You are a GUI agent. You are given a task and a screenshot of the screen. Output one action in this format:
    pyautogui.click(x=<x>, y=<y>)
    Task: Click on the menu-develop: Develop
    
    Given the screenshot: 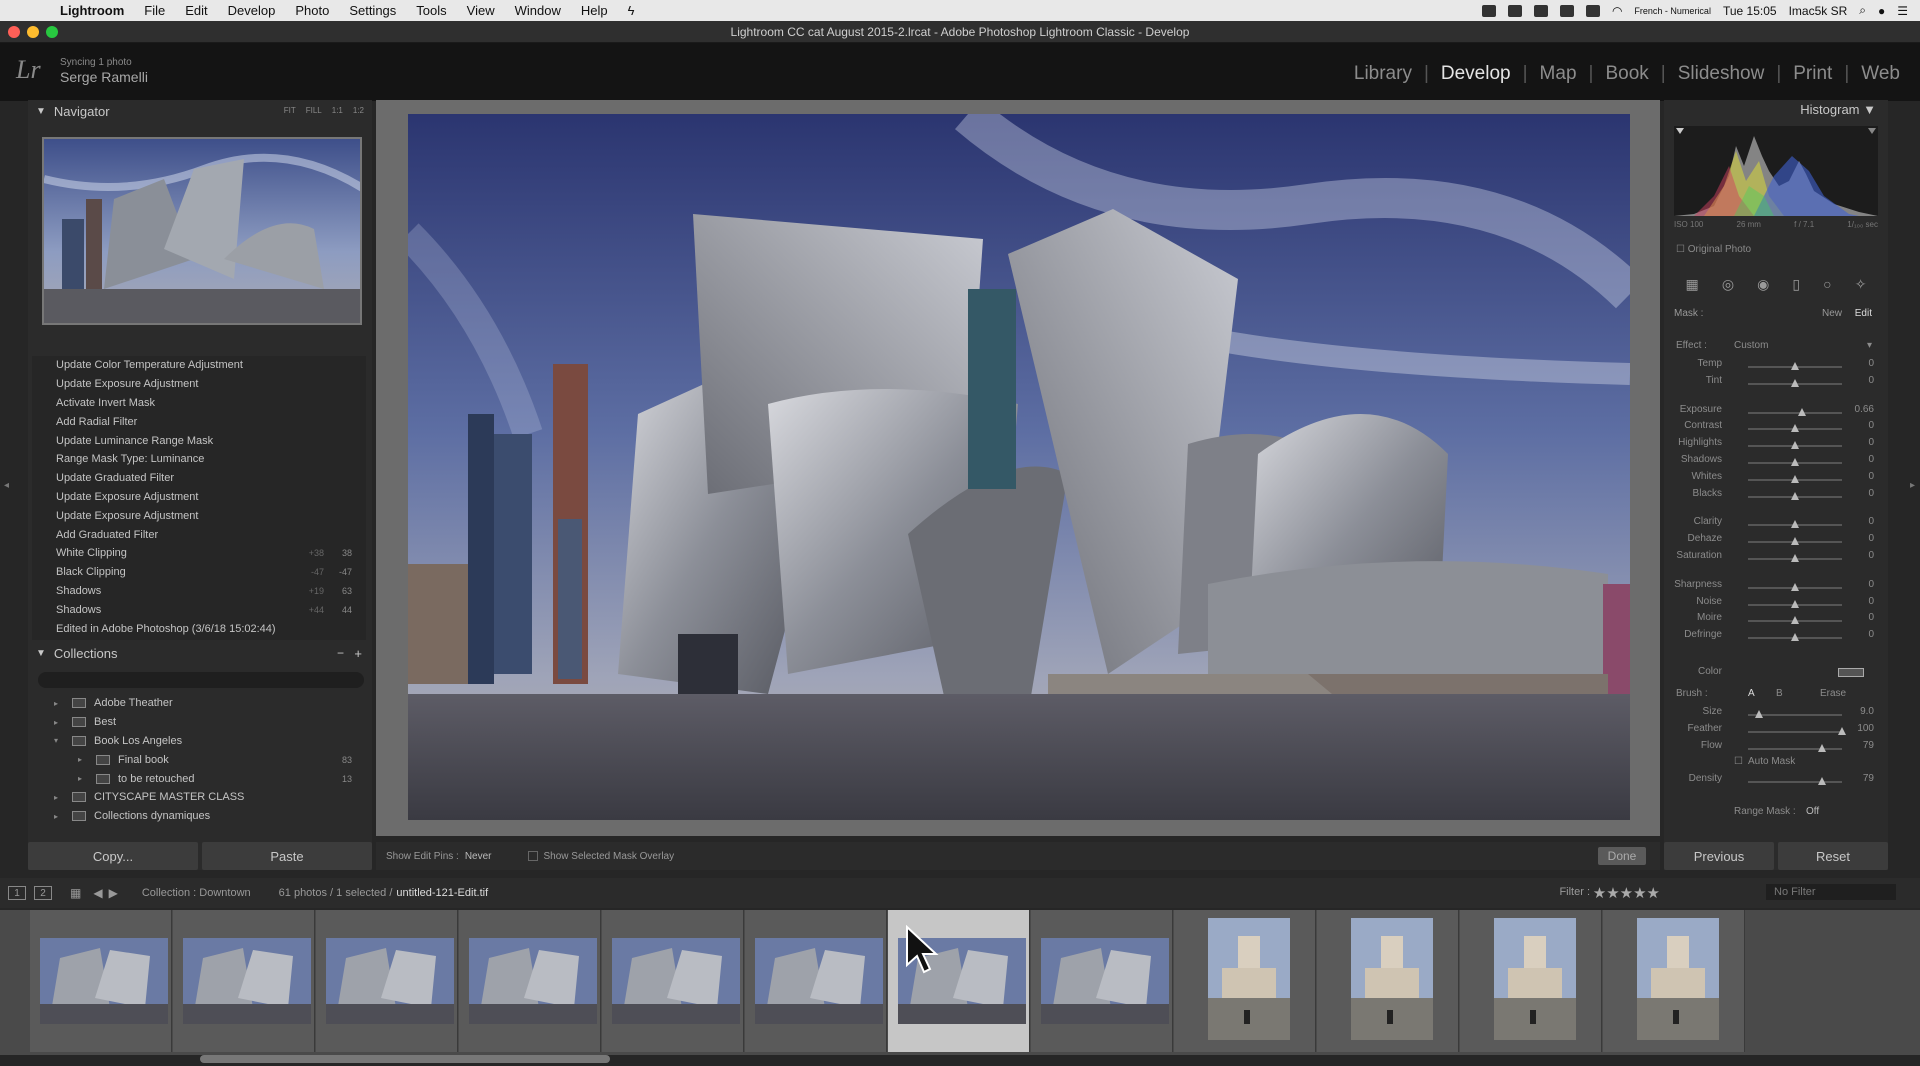 What is the action you would take?
    pyautogui.click(x=252, y=10)
    